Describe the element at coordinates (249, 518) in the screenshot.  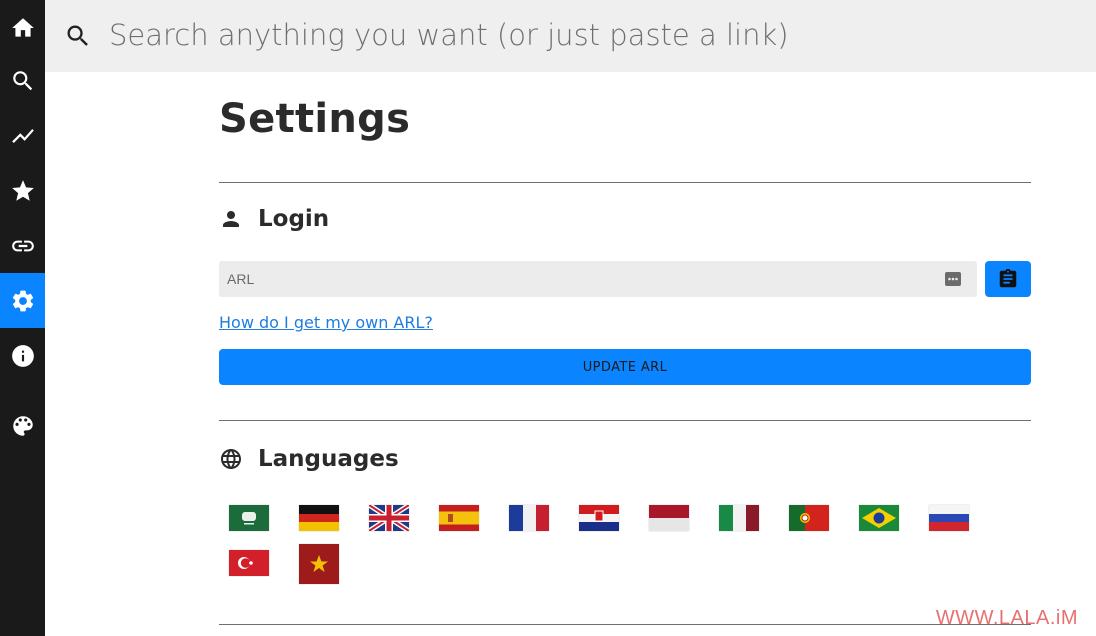
I see `flag-arabic` at that location.